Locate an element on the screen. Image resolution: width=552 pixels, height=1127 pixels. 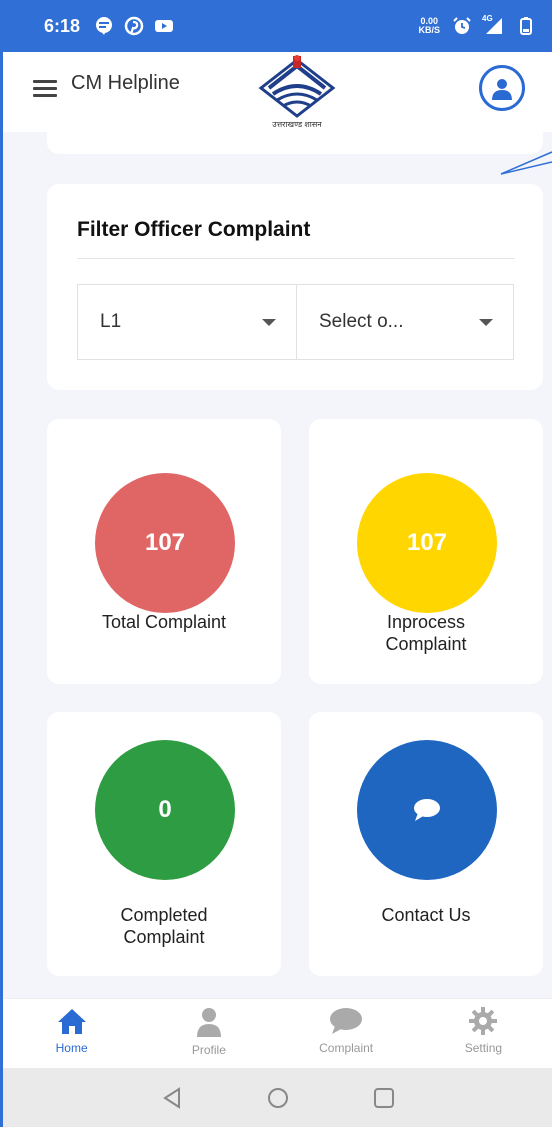
logo-caption: उत्तराखण्ड शासन is located at coordinates (297, 124).